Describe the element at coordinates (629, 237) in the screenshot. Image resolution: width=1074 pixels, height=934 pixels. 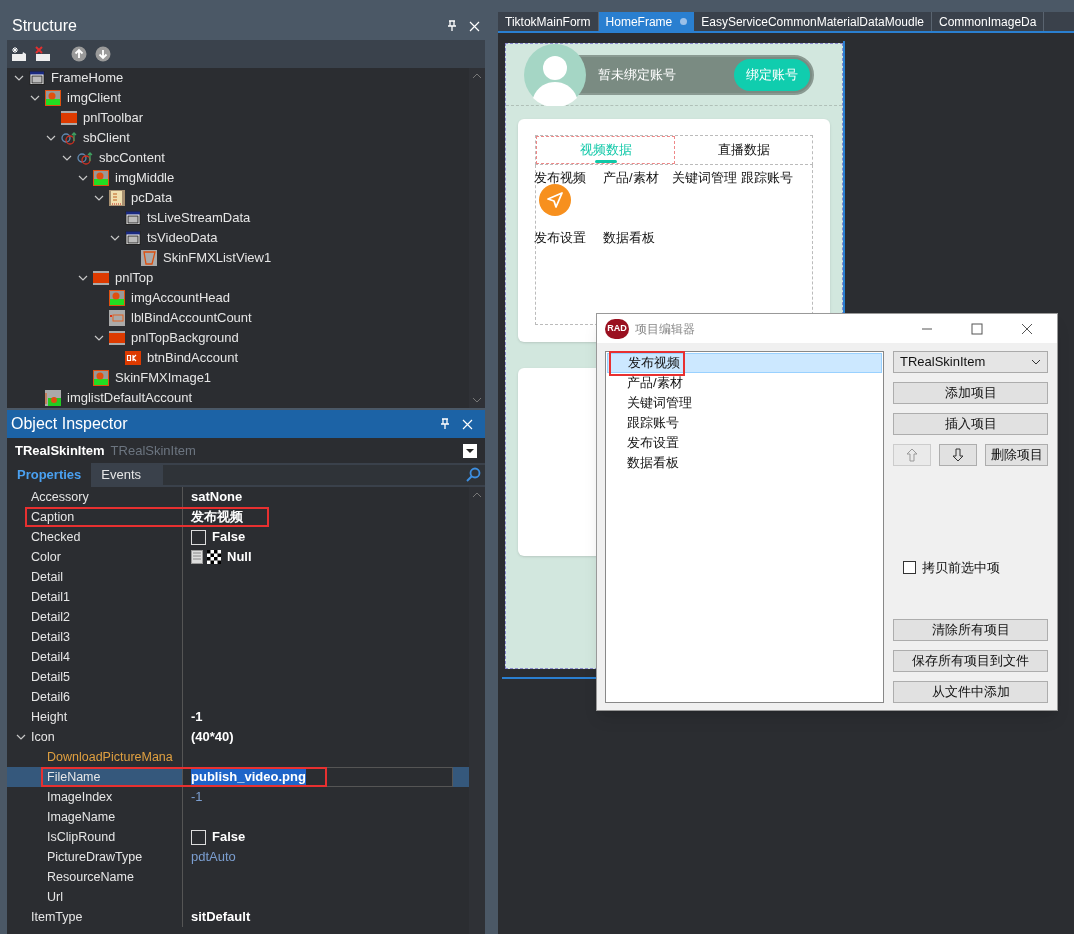
I see `menu-item: 数据看板` at that location.